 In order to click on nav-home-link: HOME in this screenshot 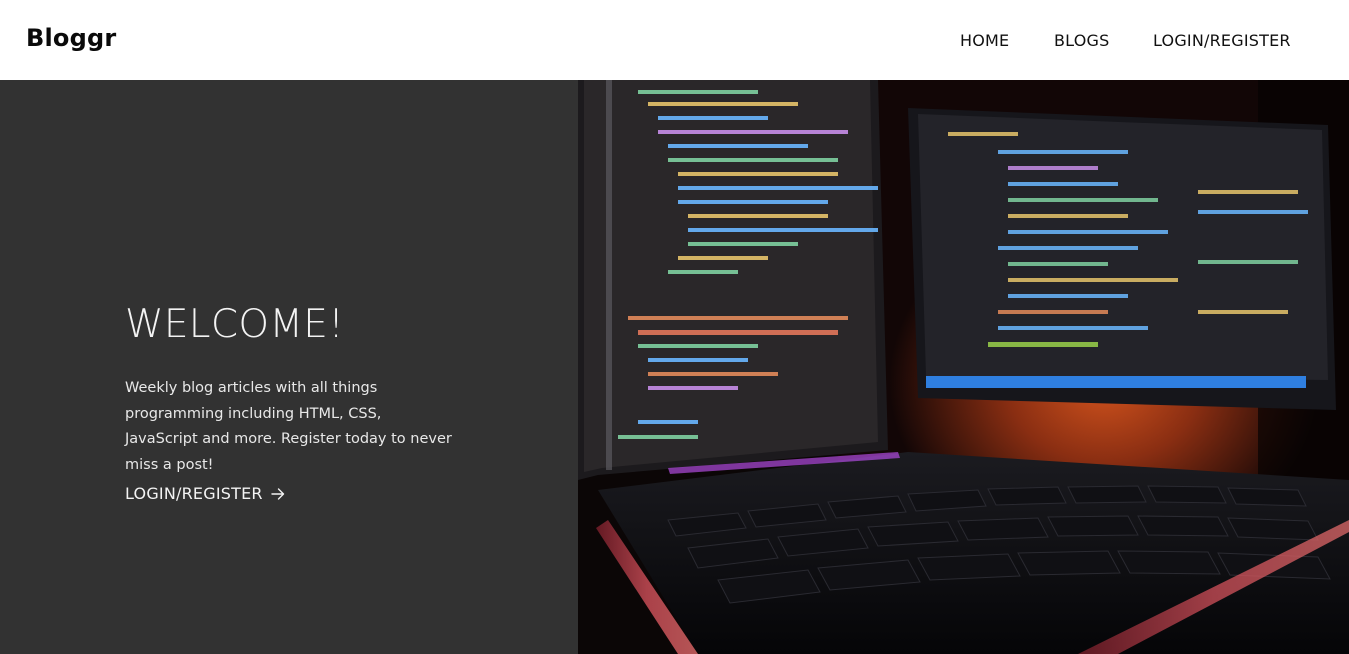, I will do `click(984, 40)`.